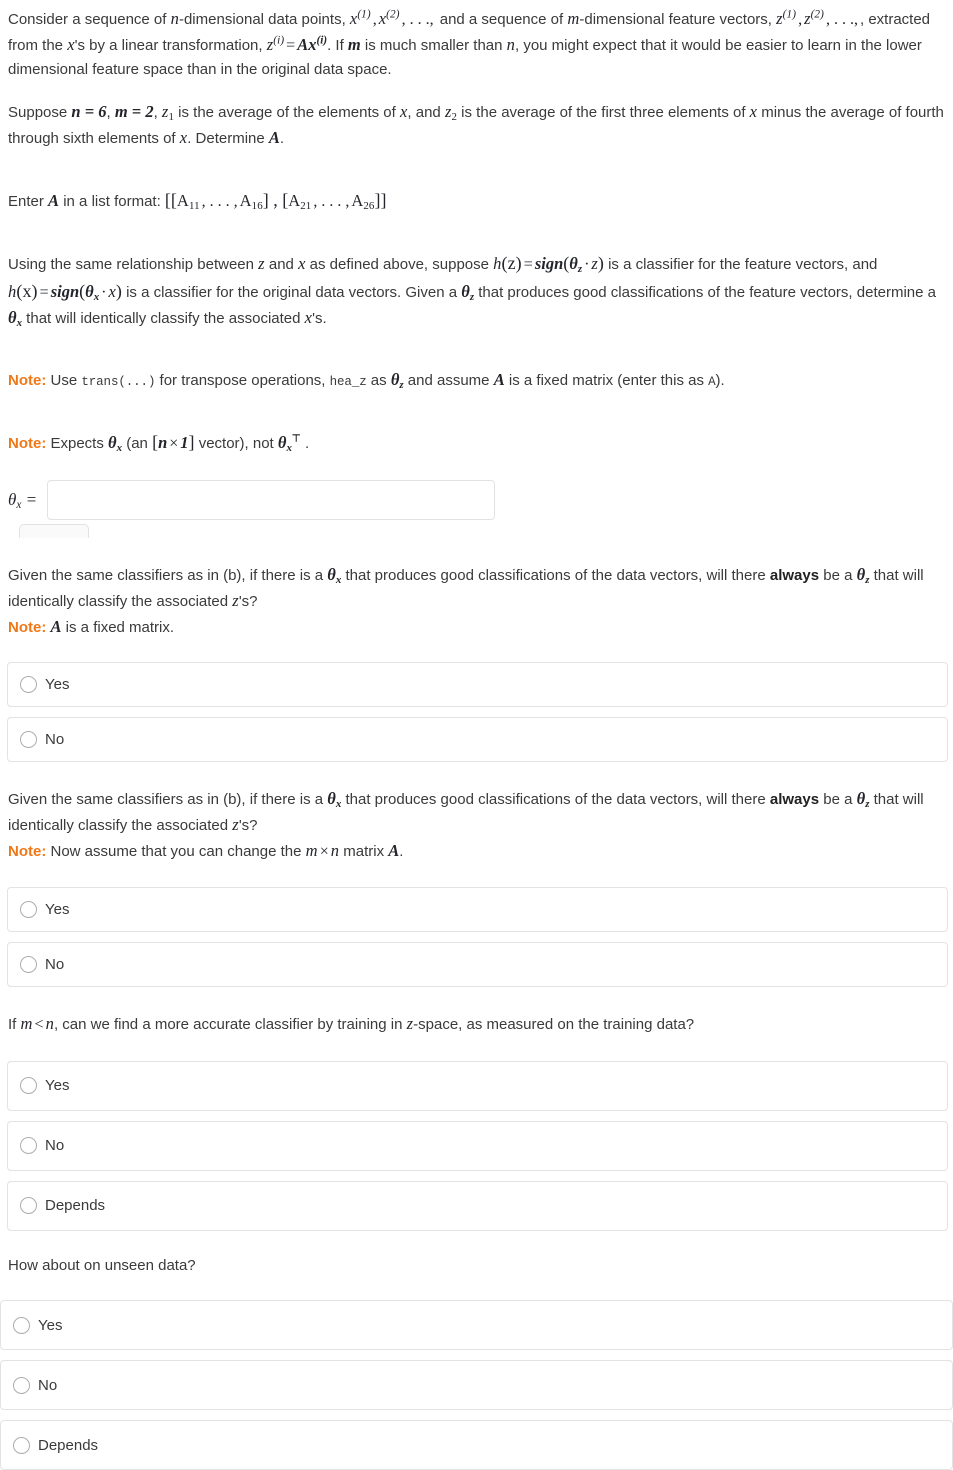 The width and height of the screenshot is (953, 1470). Describe the element at coordinates (176, 852) in the screenshot. I see `q2-note-text-a: Now assume that you can change the` at that location.